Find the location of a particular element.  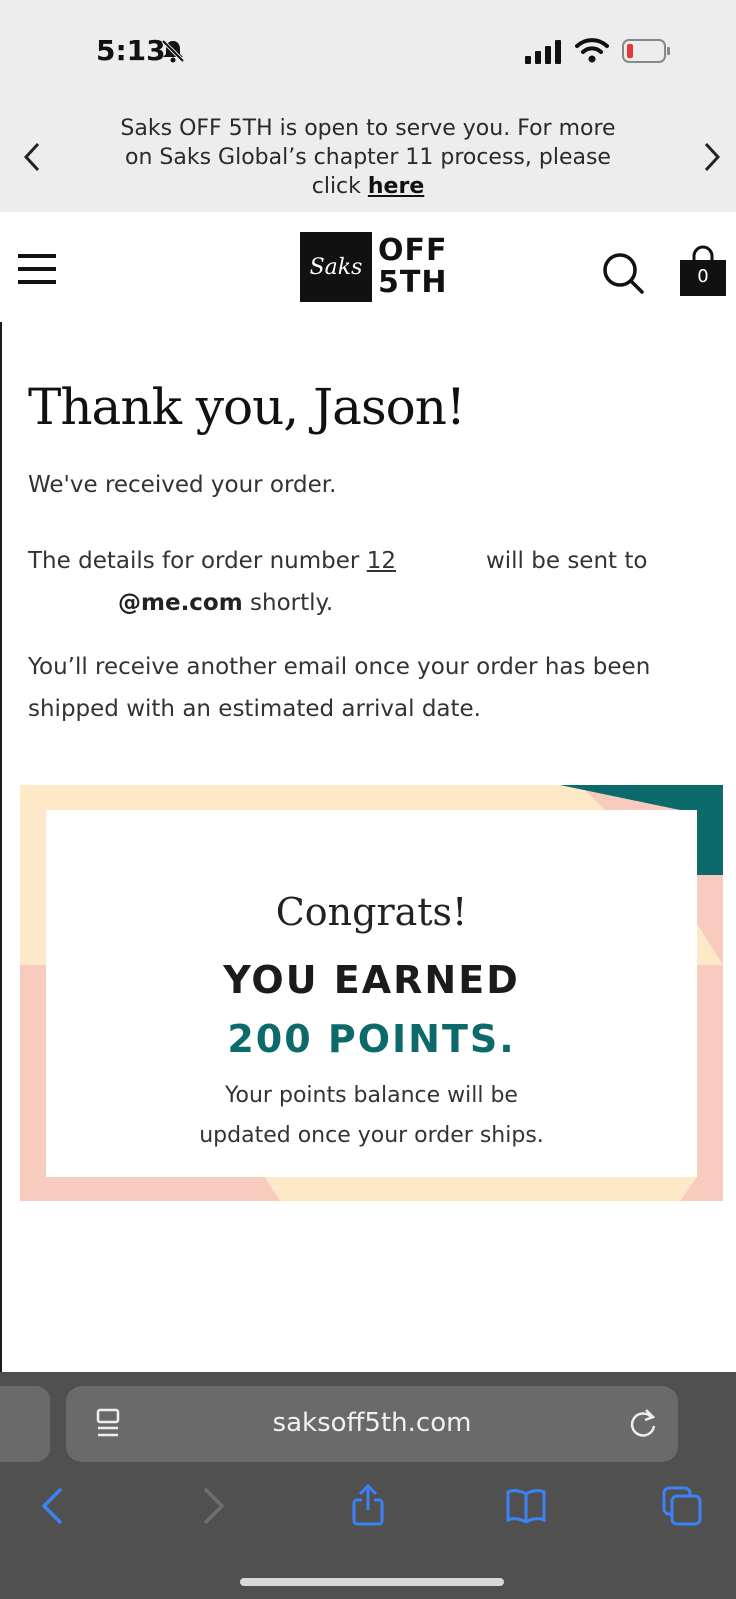

banner-next-arrow-icon is located at coordinates (713, 157).